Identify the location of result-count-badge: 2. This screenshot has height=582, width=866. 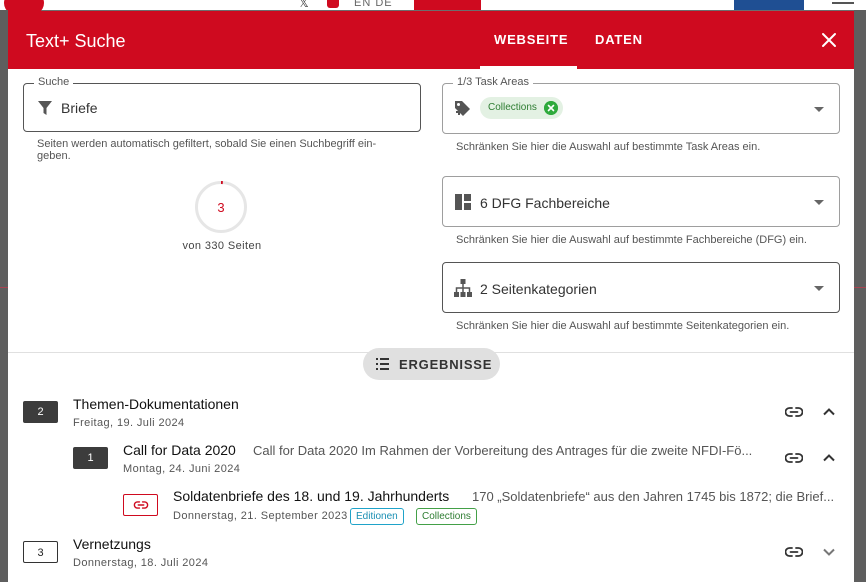
(40, 412).